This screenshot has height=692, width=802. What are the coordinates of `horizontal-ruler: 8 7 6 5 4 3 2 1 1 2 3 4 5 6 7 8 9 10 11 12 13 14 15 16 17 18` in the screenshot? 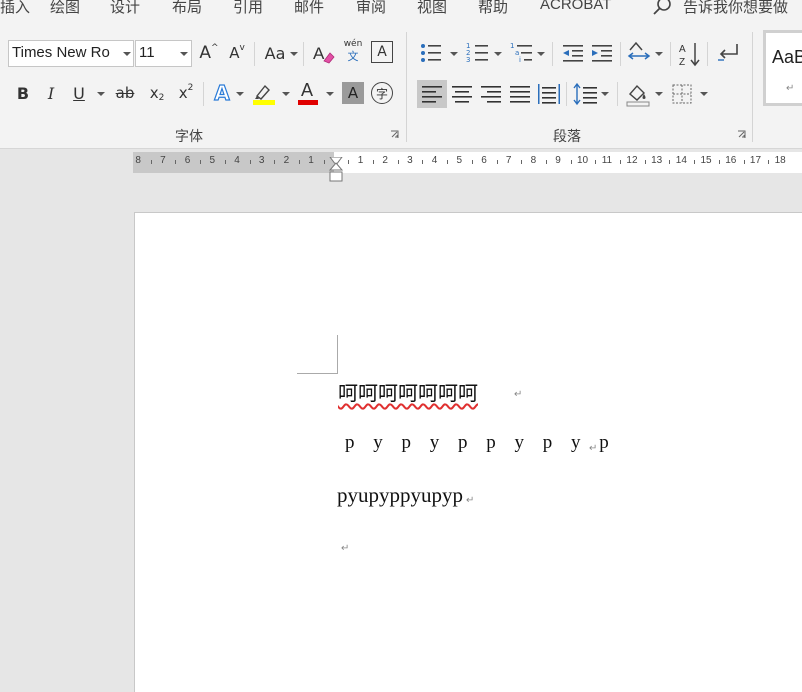 It's located at (467, 167).